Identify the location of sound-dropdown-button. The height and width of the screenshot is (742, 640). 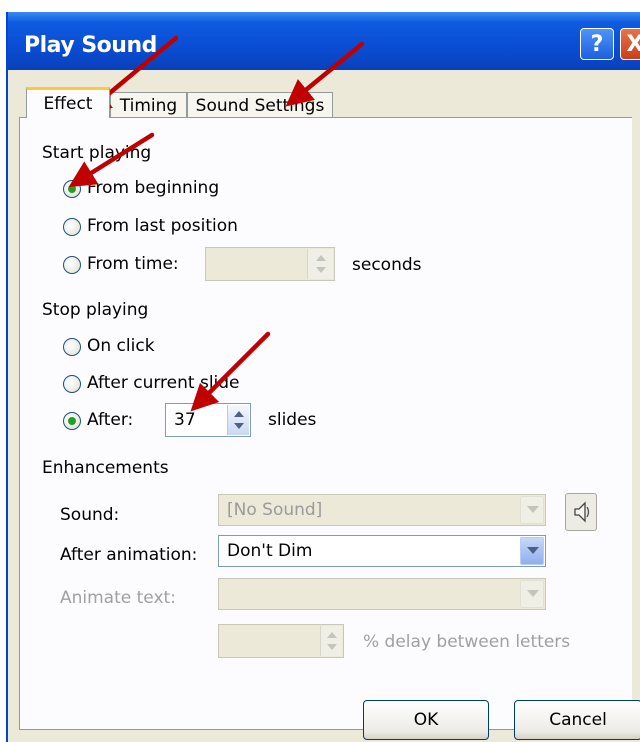
(532, 510).